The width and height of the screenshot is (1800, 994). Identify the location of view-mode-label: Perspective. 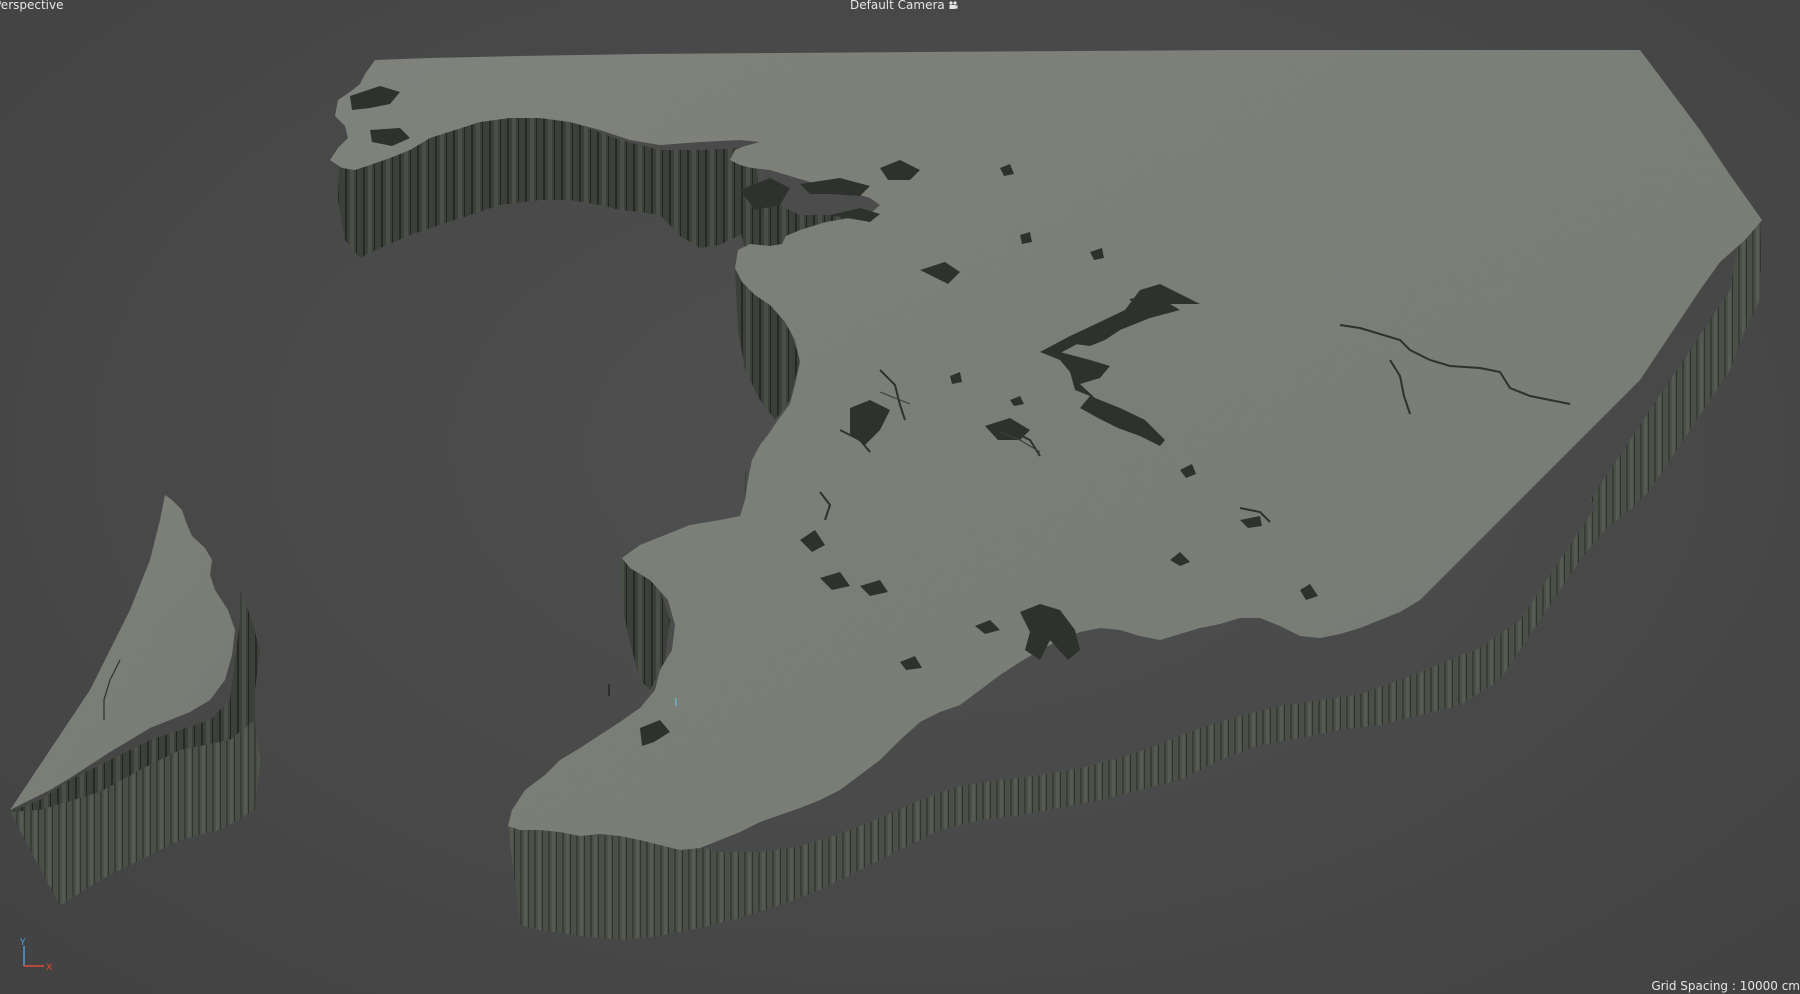
(32, 6).